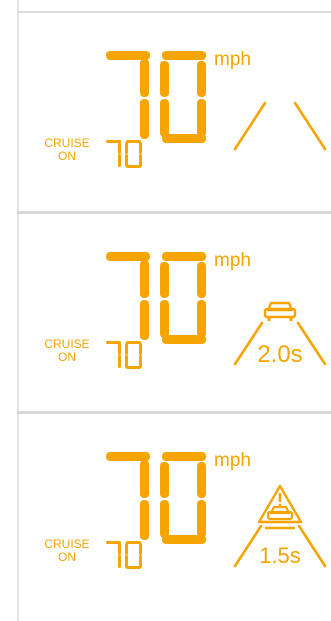 The height and width of the screenshot is (621, 331). Describe the element at coordinates (280, 555) in the screenshot. I see `following-gap-label: 1.5s` at that location.